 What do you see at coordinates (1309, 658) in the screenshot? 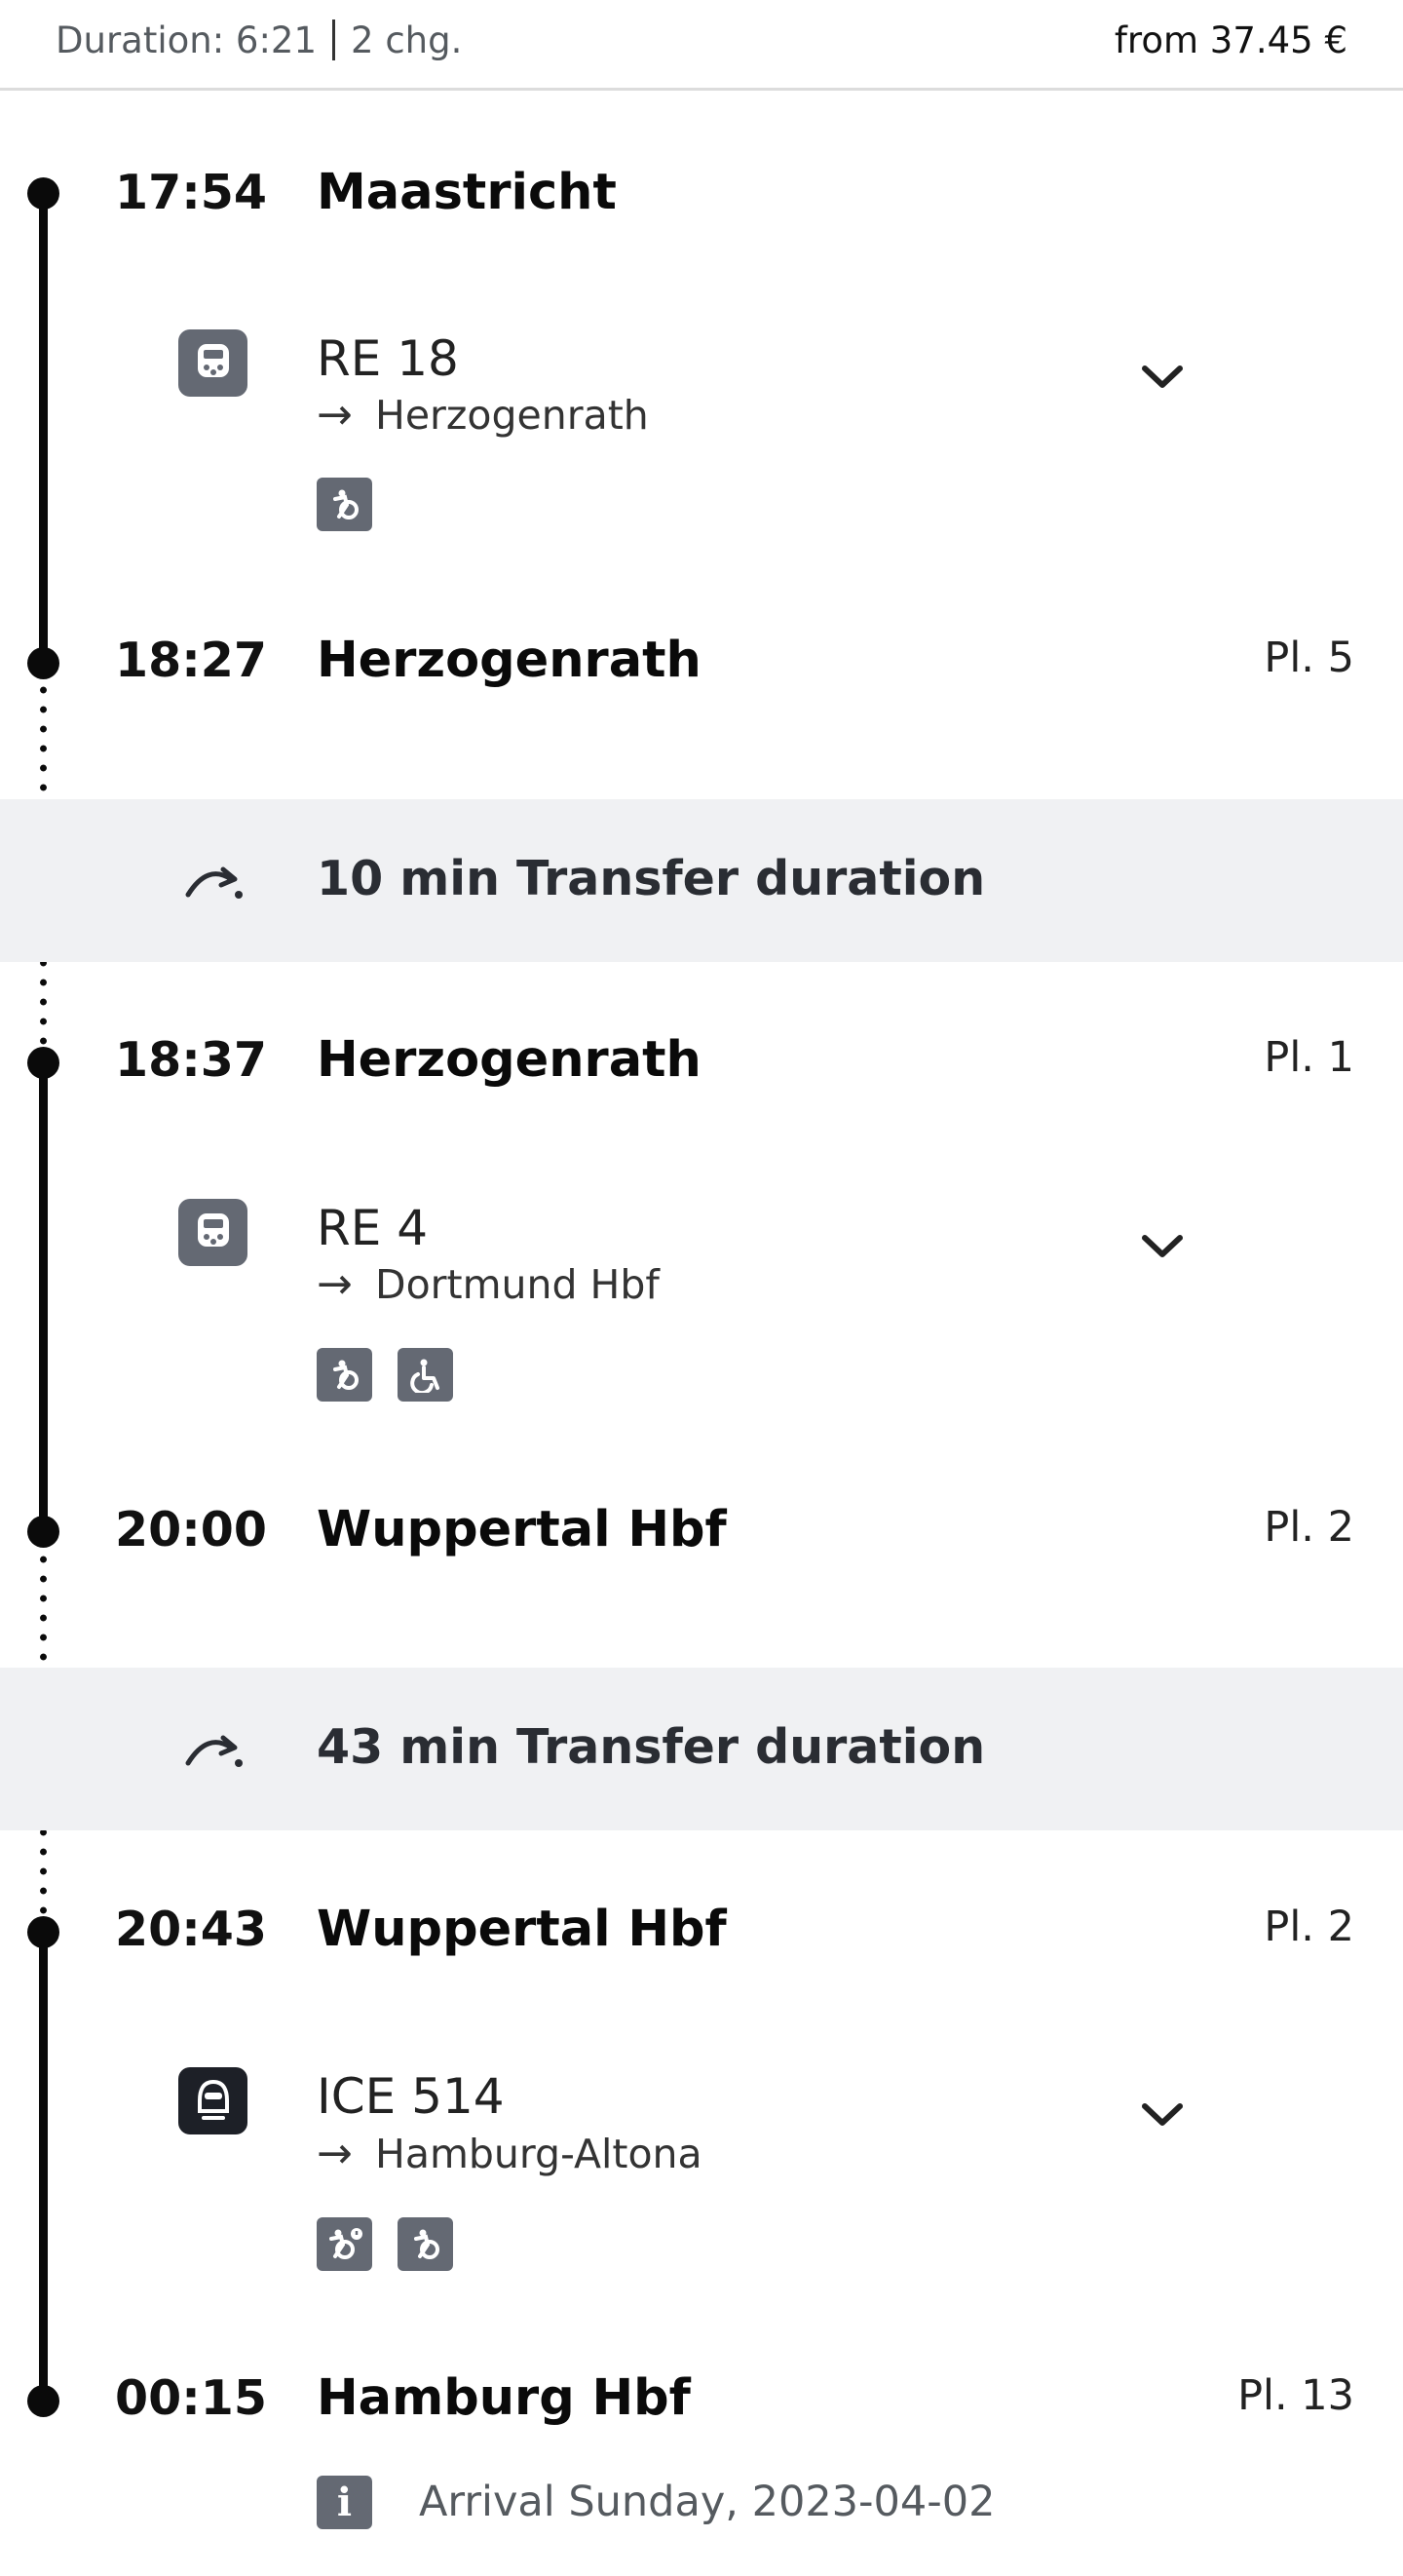
I see `platform-label: Pl. 5` at bounding box center [1309, 658].